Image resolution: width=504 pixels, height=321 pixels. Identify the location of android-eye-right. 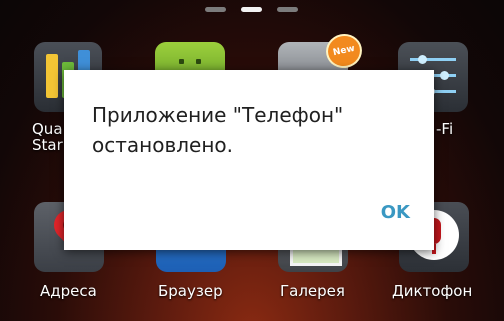
(198, 61).